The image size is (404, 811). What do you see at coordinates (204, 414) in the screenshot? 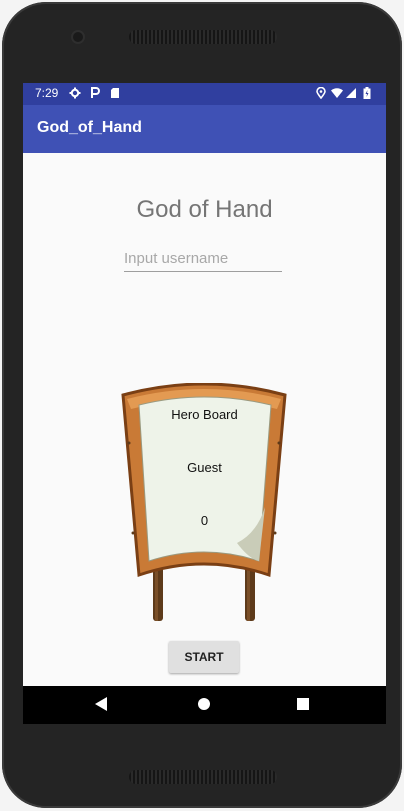
I see `hero-board-heading: Hero Board` at bounding box center [204, 414].